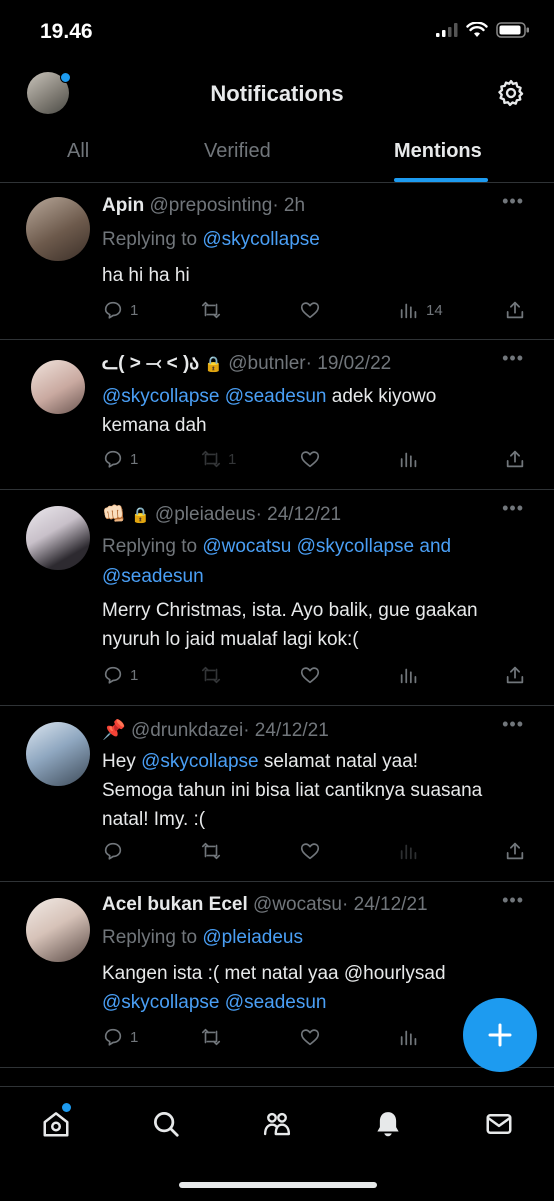  I want to click on timestamp: · 24/12/21, so click(298, 514).